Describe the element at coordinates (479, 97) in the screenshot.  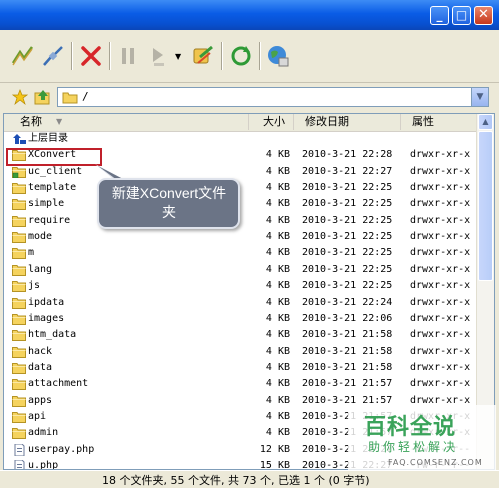
I see `address-dropdown-button: ▼` at that location.